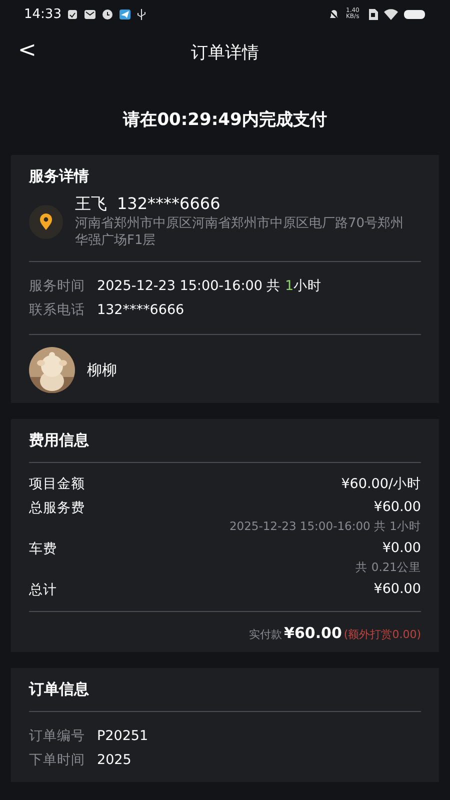 Image resolution: width=450 pixels, height=800 pixels. Describe the element at coordinates (324, 526) in the screenshot. I see `fee-note: 2025-12-23 15:00-16:00 共 1小时` at that location.